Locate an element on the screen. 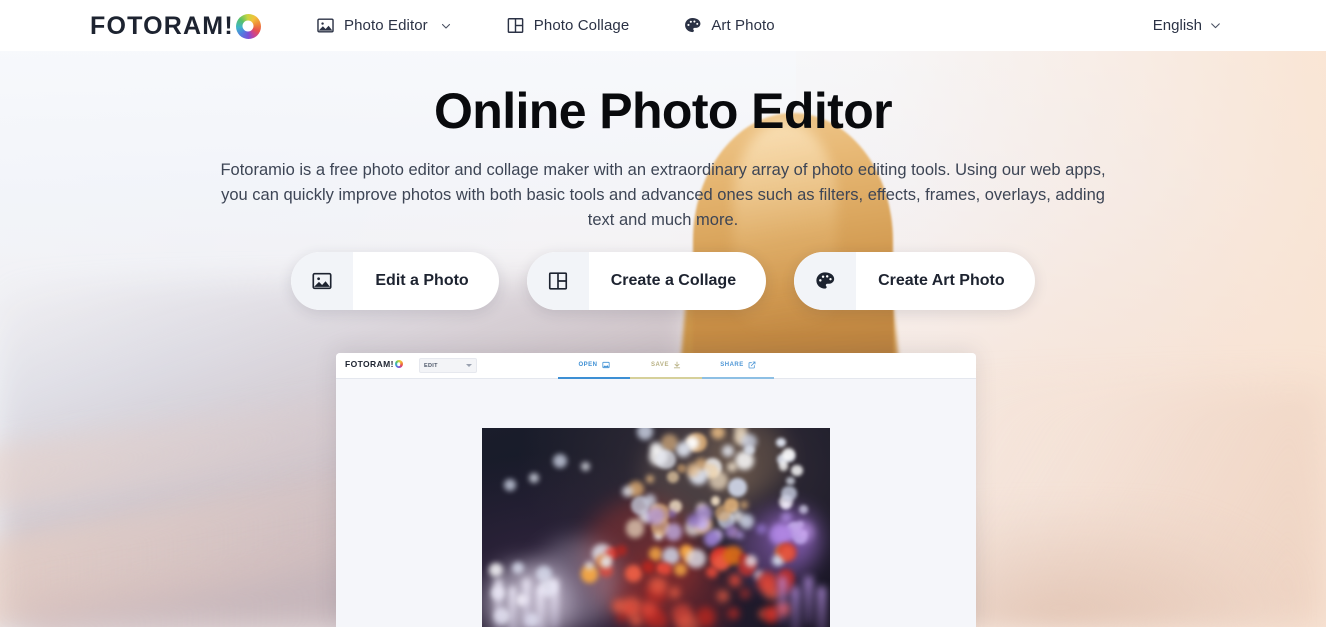 Image resolution: width=1326 pixels, height=627 pixels. editor-tab-open: OPEN is located at coordinates (594, 366).